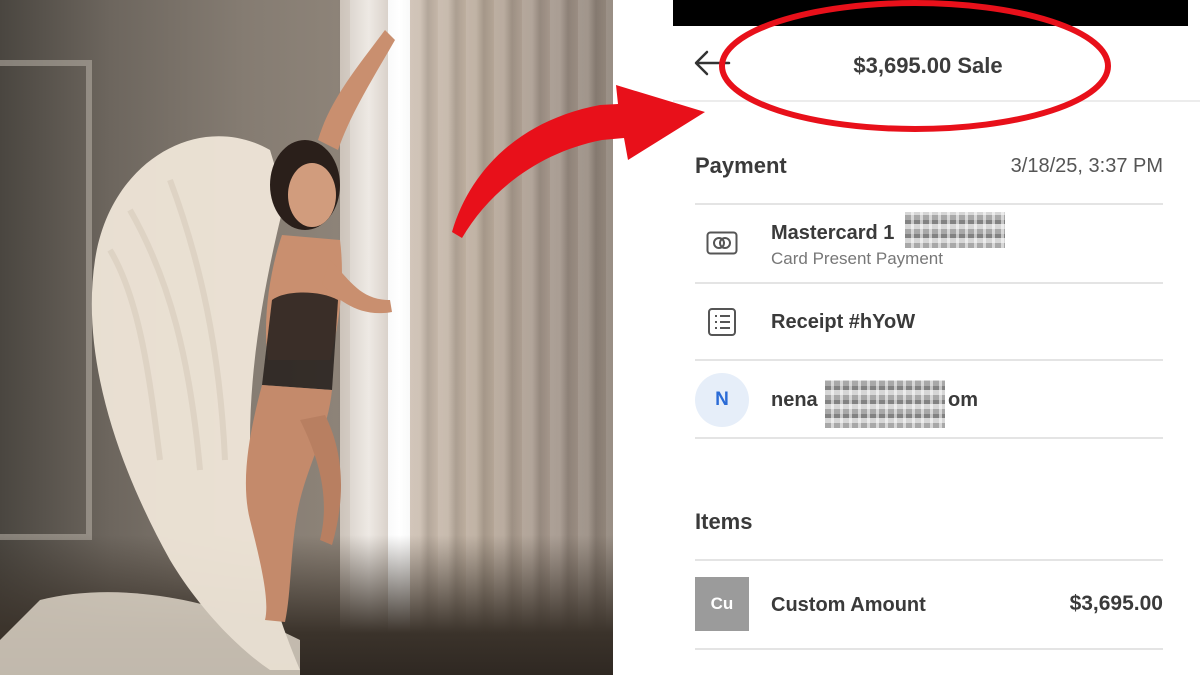 The height and width of the screenshot is (675, 1200). Describe the element at coordinates (833, 233) in the screenshot. I see `card-brand-label: Mastercard 1` at that location.